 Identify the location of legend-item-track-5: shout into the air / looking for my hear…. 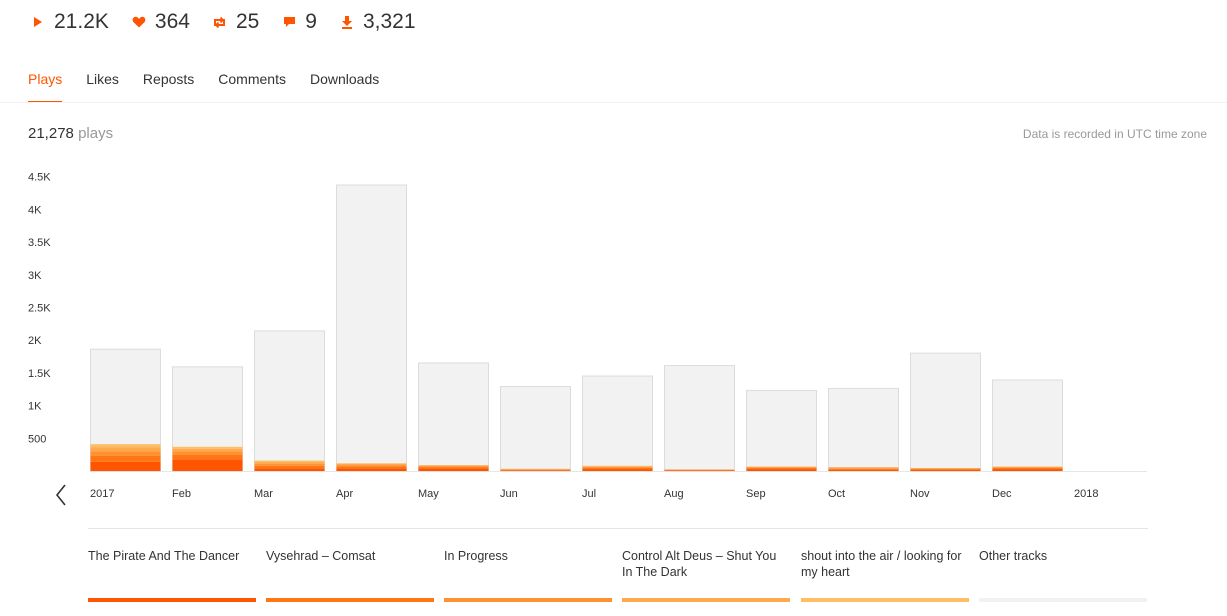
(885, 576).